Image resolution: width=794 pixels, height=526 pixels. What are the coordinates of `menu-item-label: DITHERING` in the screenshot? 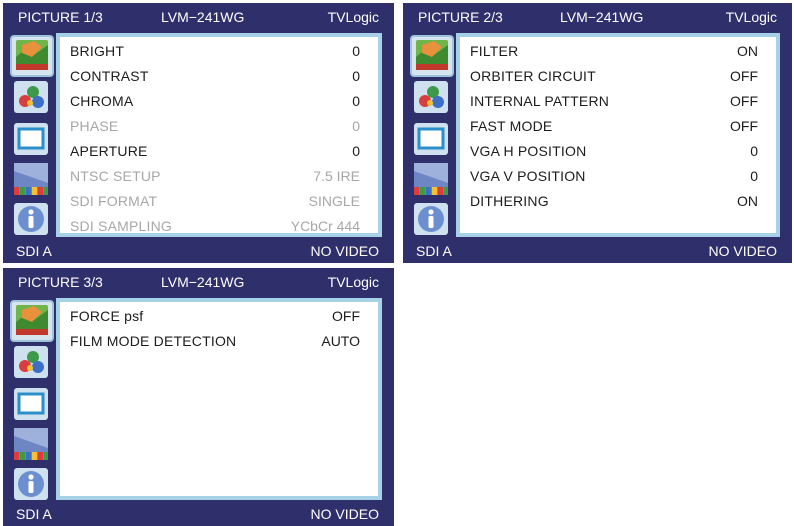 It's located at (509, 201).